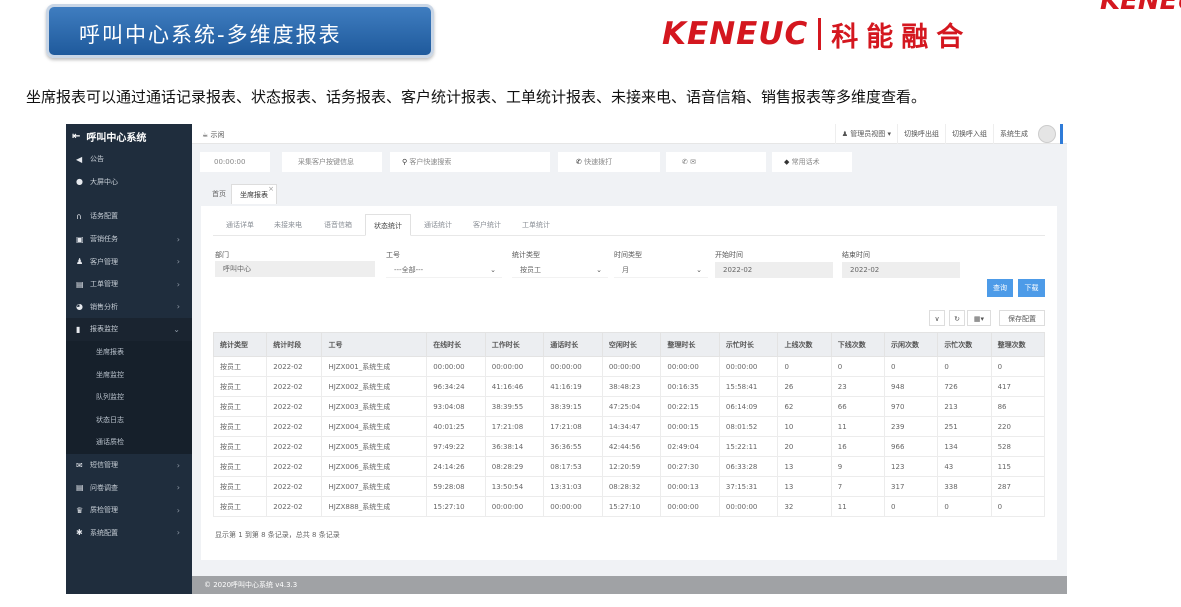 This screenshot has height=607, width=1181. What do you see at coordinates (716, 162) in the screenshot?
I see `dial-mail-icons: ✆ ✉` at bounding box center [716, 162].